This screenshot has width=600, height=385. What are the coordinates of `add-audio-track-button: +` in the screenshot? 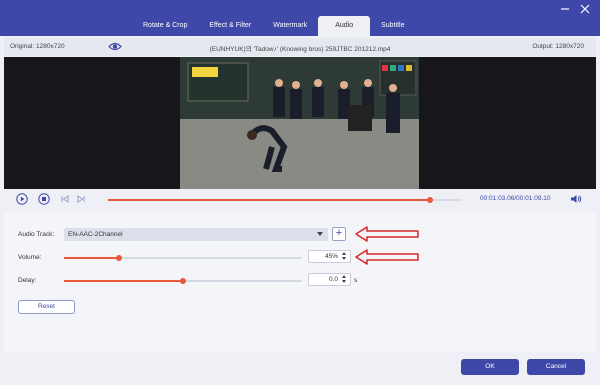 It's located at (339, 234).